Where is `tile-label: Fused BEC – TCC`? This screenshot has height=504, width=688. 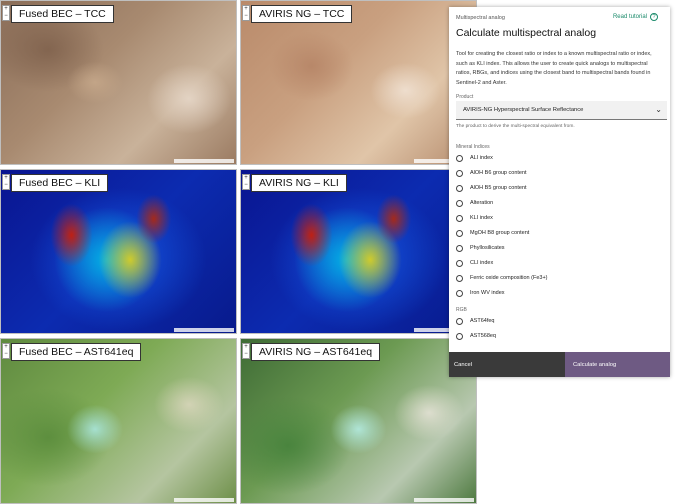
tile-label: Fused BEC – TCC is located at coordinates (62, 14).